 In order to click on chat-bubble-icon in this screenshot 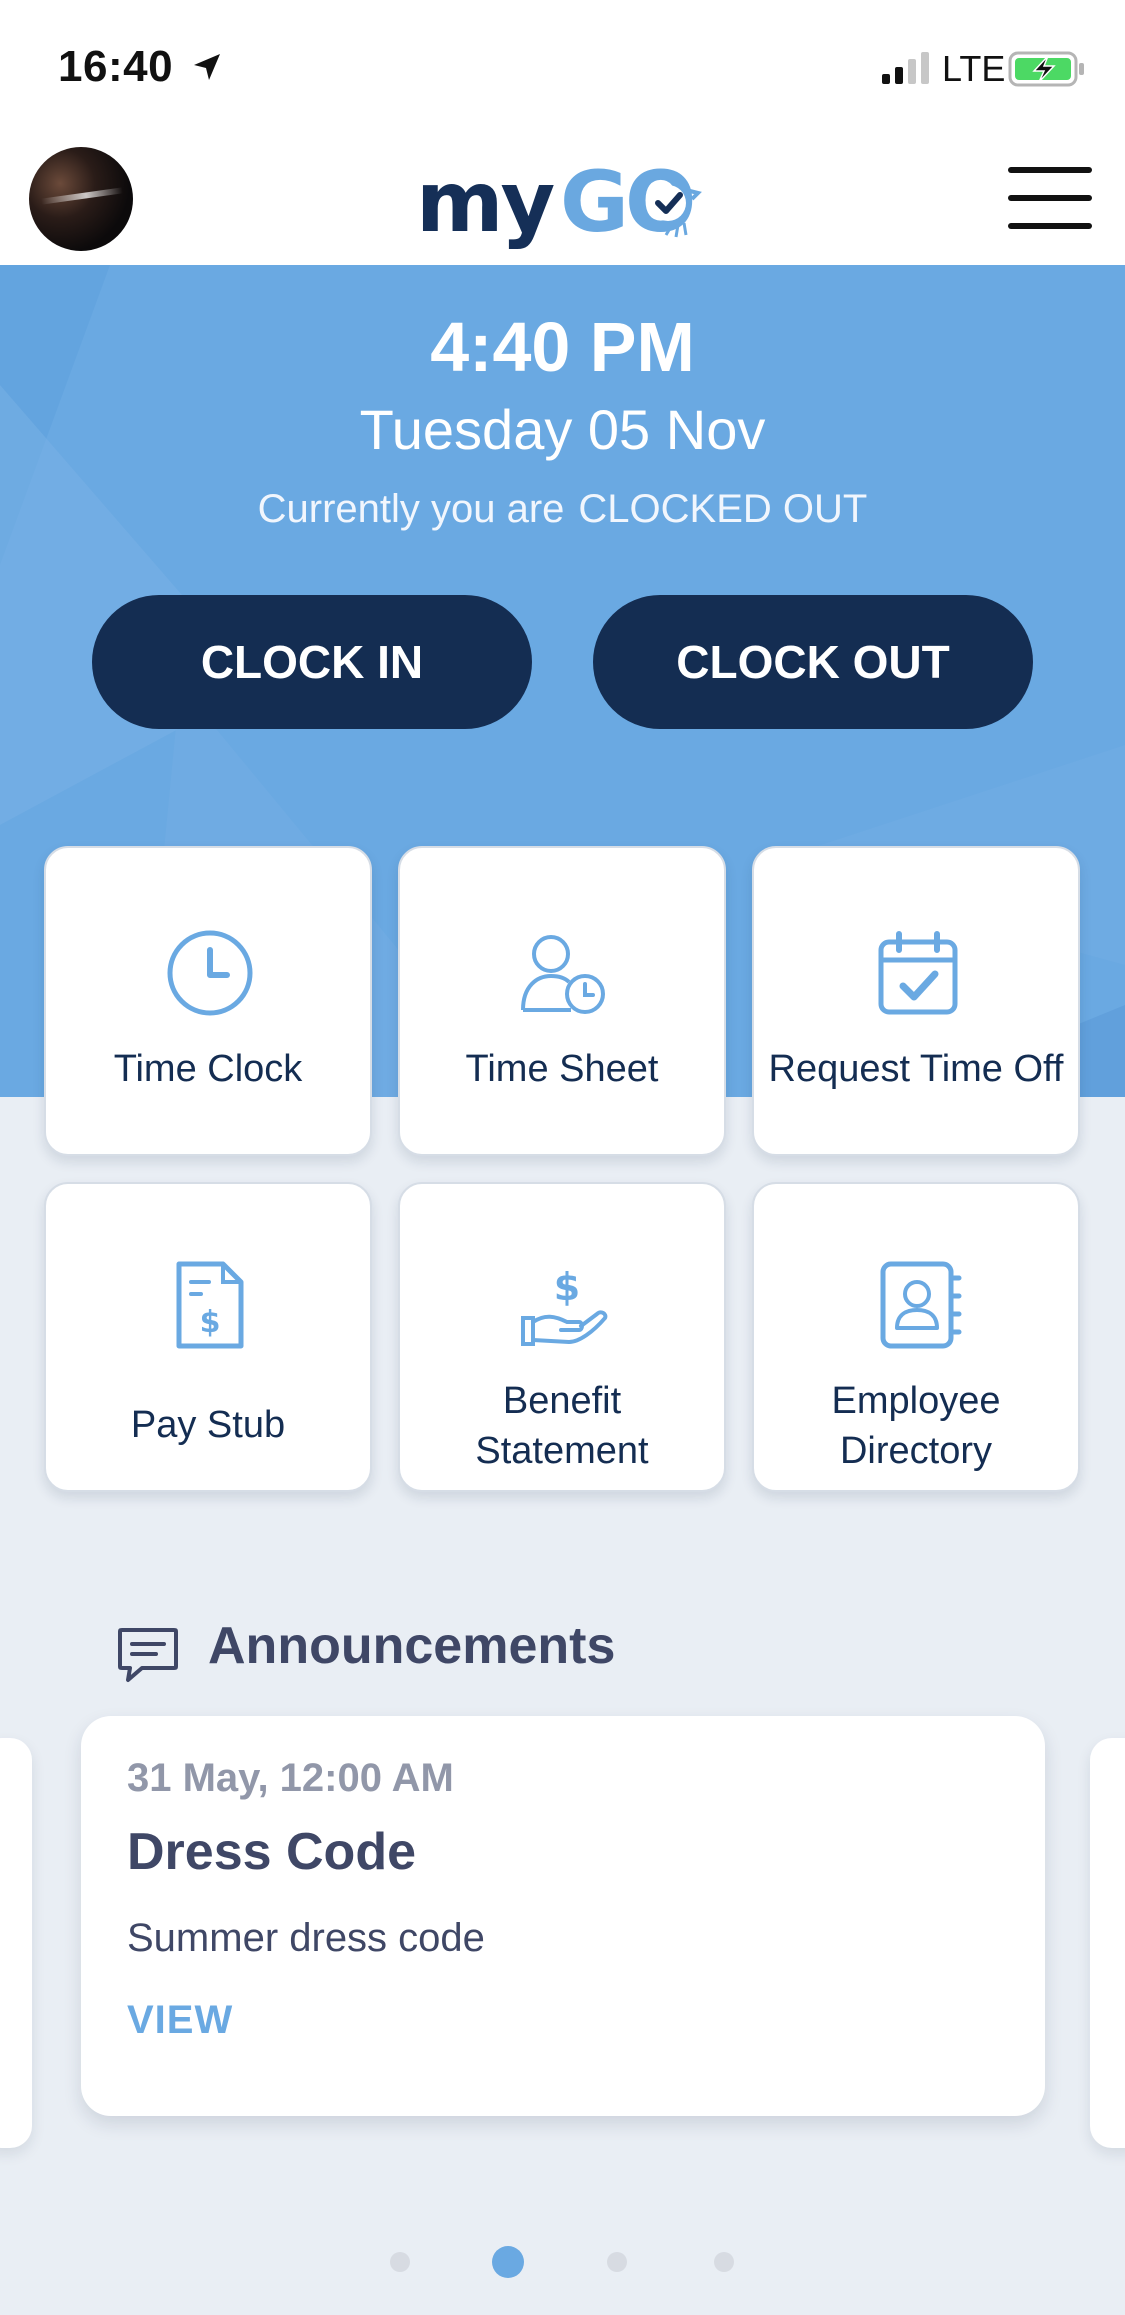, I will do `click(148, 1655)`.